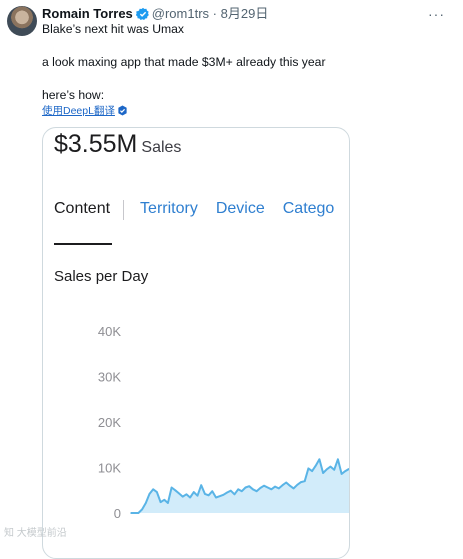 Image resolution: width=463 pixels, height=559 pixels. Describe the element at coordinates (109, 331) in the screenshot. I see `y-tick-label: 40K` at that location.